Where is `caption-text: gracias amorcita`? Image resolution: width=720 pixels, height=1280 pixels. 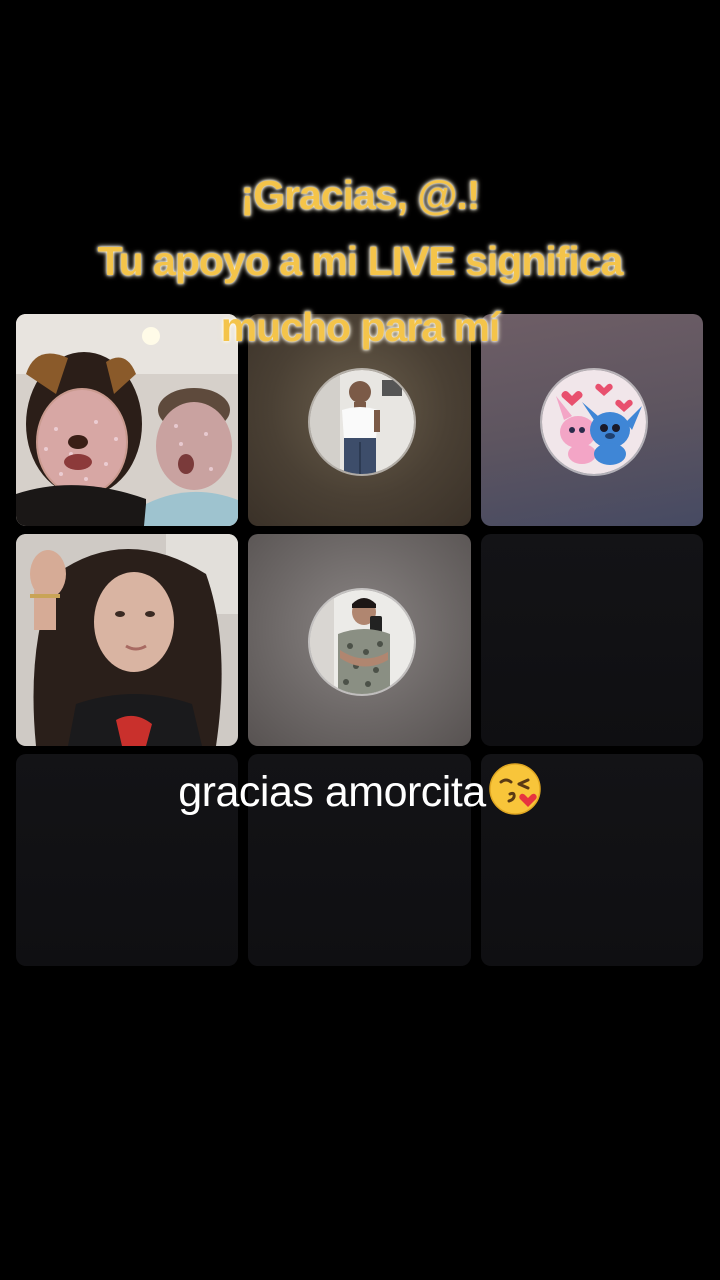
caption-text: gracias amorcita is located at coordinates (332, 792).